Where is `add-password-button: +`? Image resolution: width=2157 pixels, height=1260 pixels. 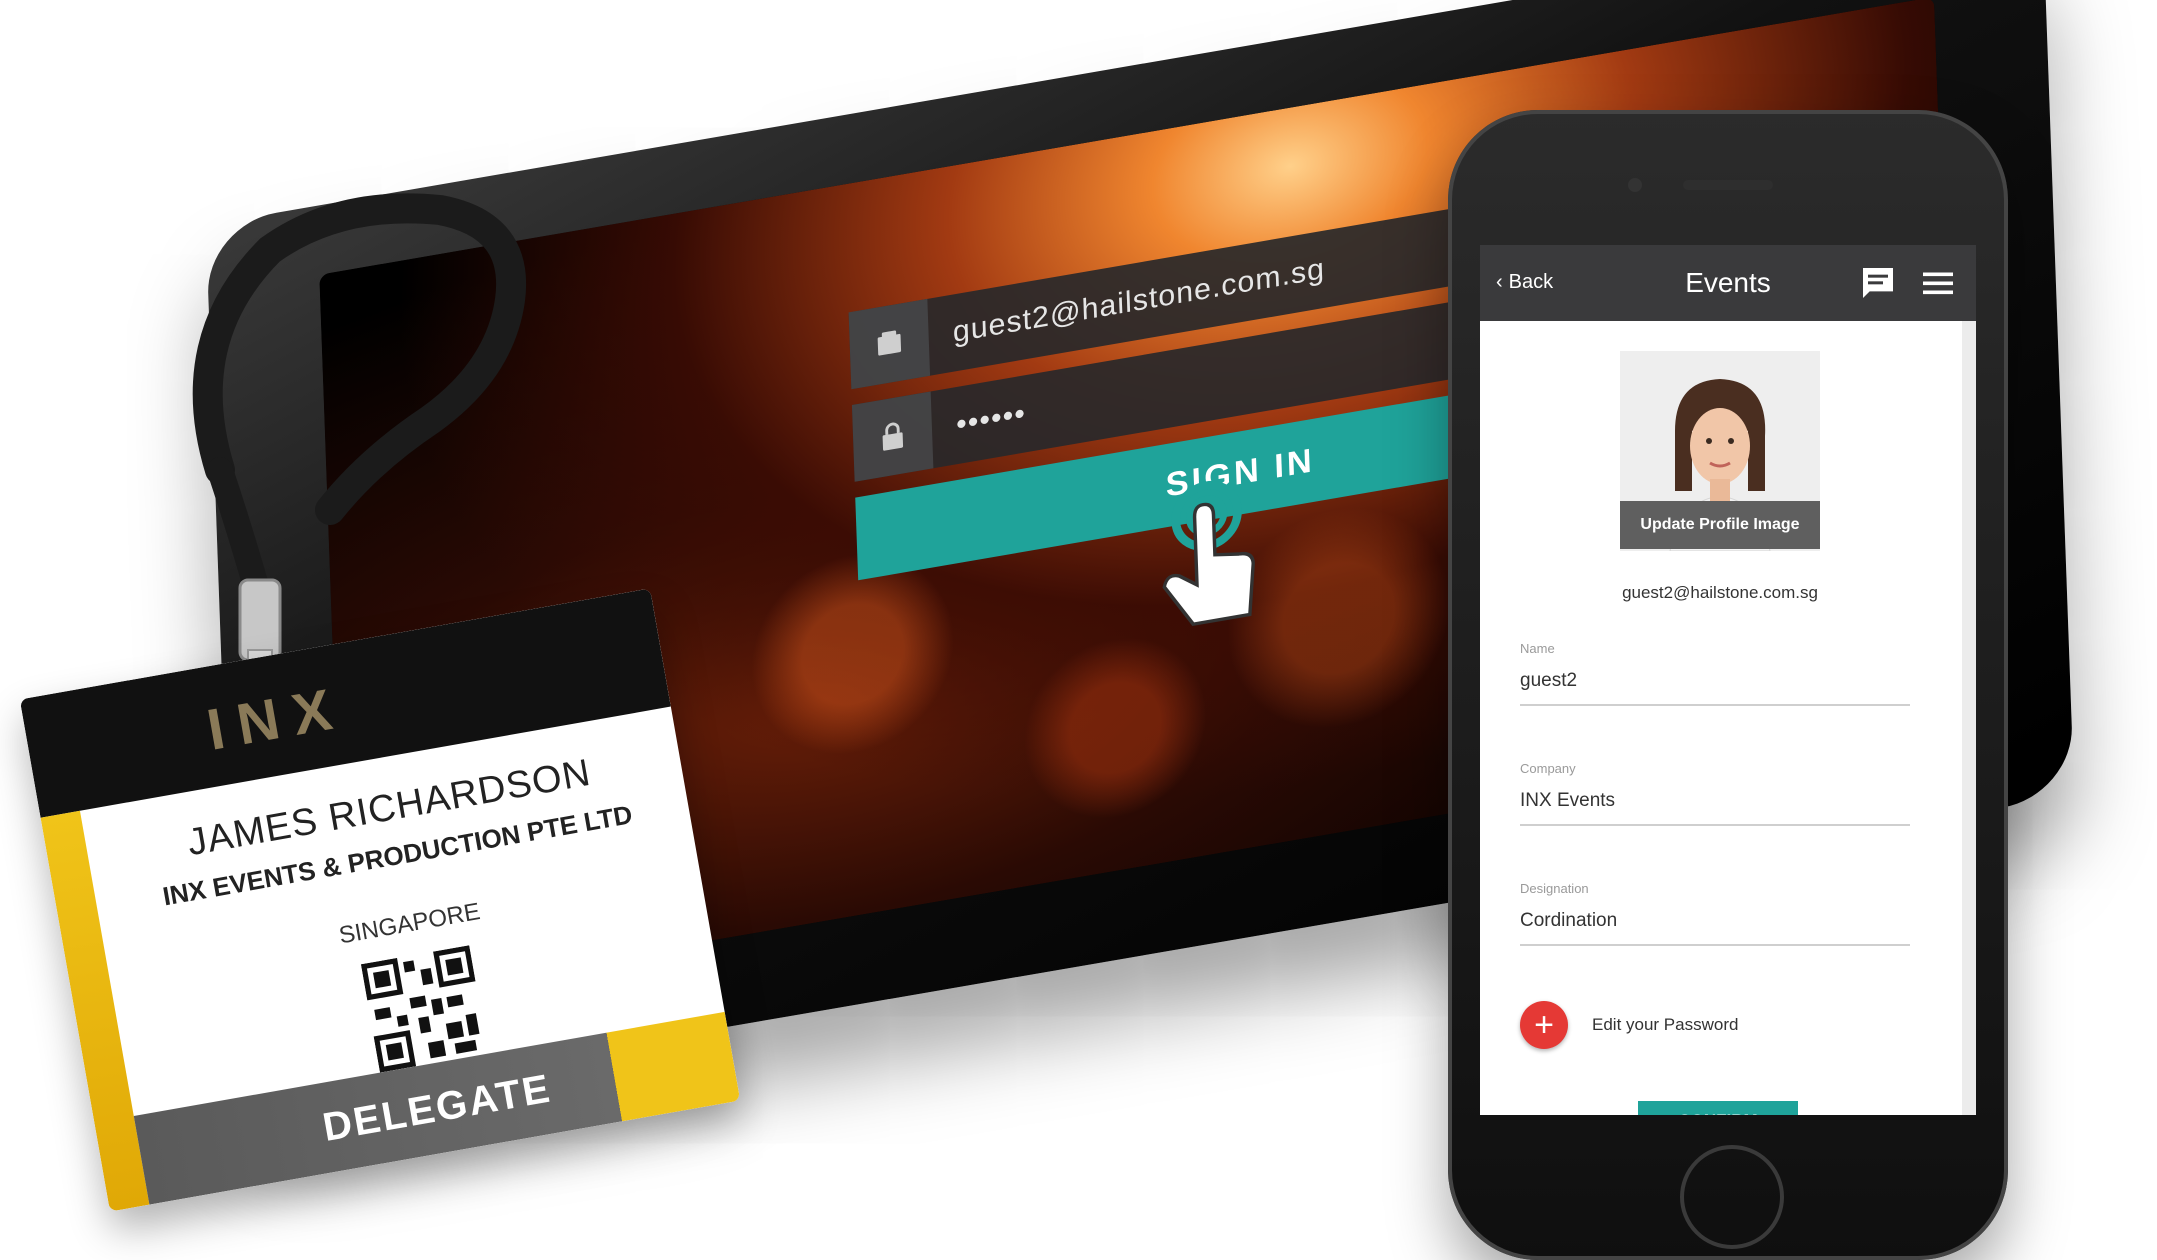
add-password-button: + is located at coordinates (1544, 1025).